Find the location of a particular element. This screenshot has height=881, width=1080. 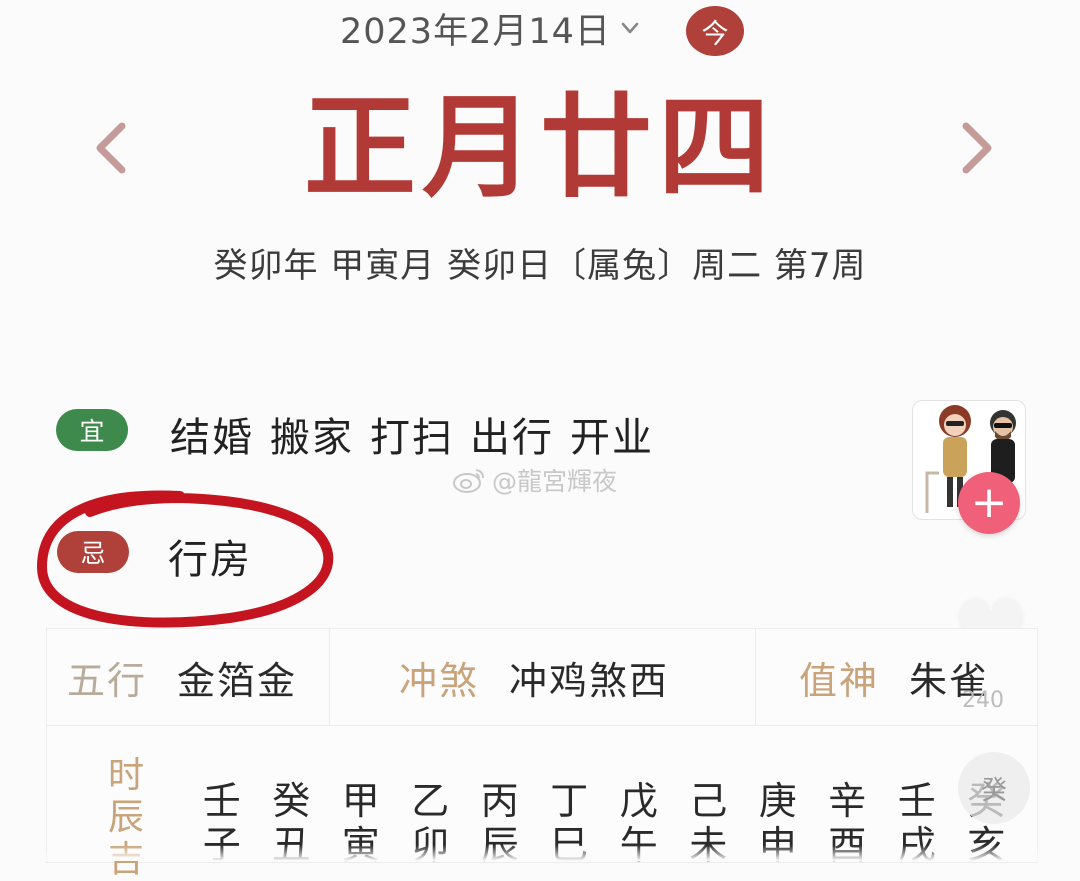

hour-stem: 丁 is located at coordinates (569, 801).